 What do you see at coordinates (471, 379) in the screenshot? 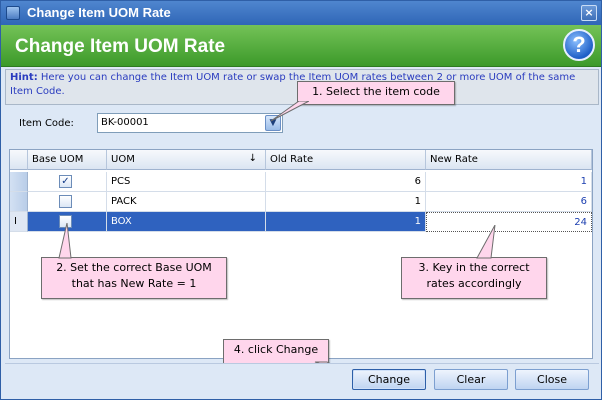
I see `clear-button: Clear` at bounding box center [471, 379].